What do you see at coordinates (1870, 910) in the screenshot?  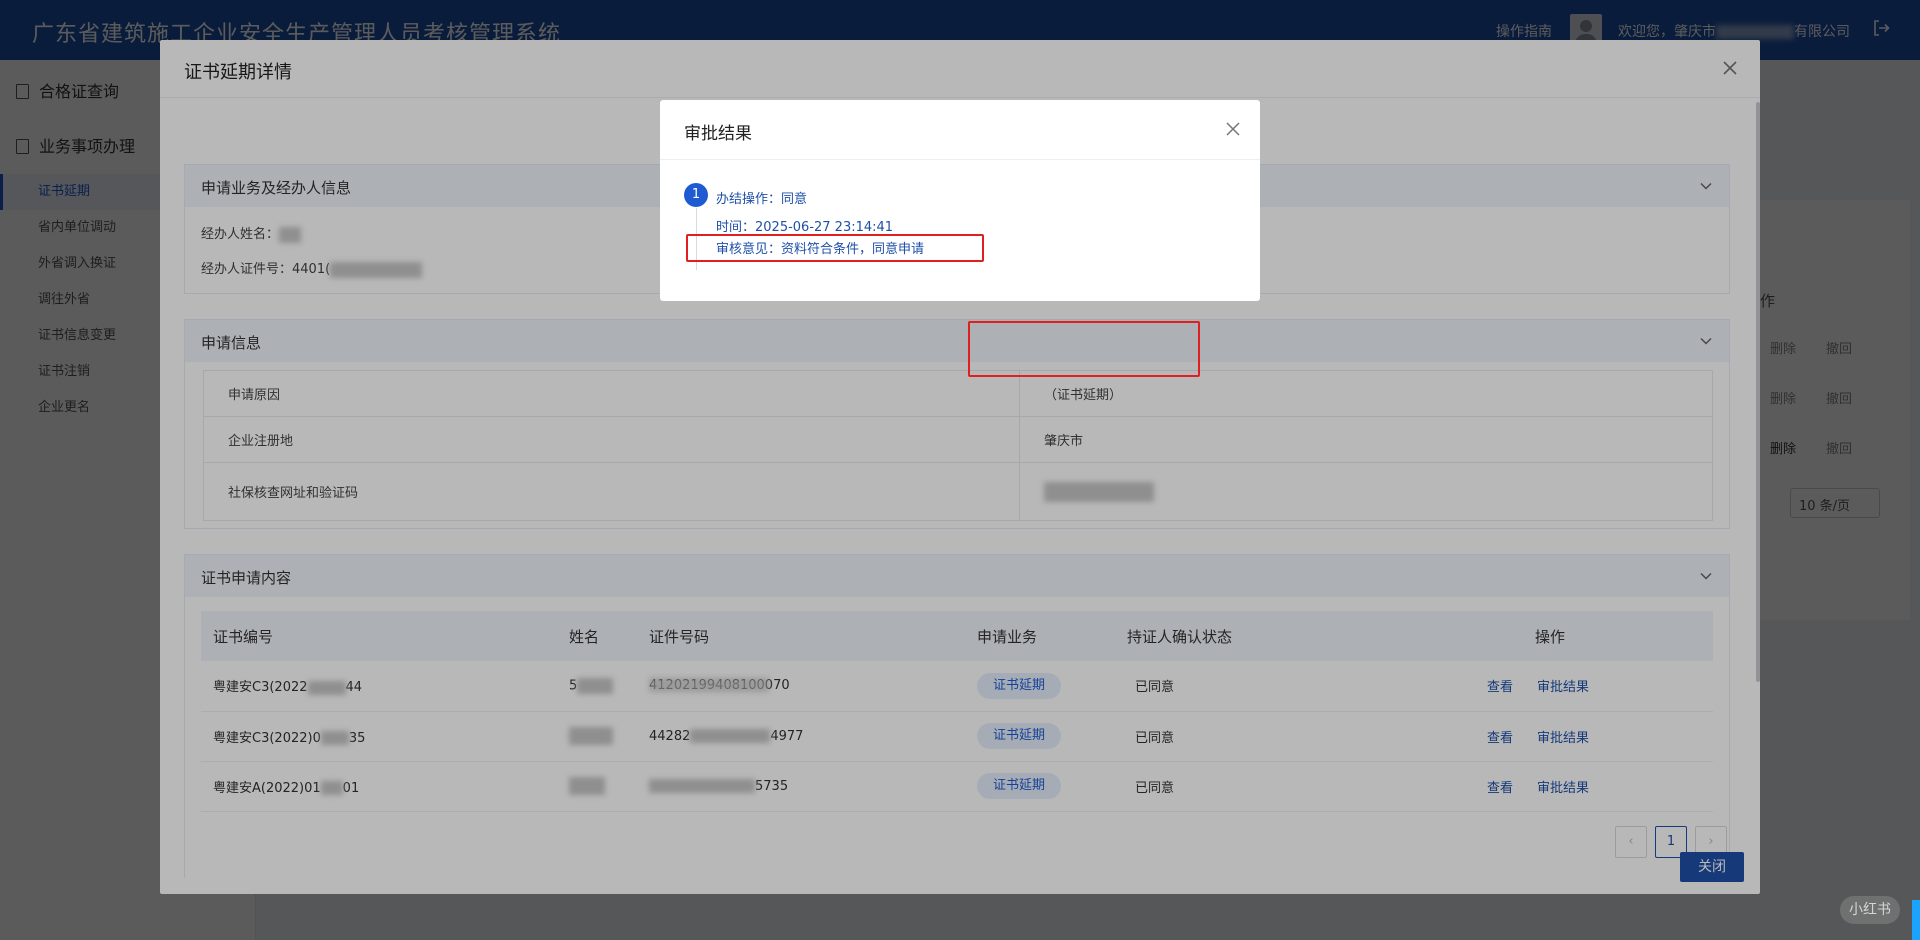 I see `watermark-logo: 小红书` at bounding box center [1870, 910].